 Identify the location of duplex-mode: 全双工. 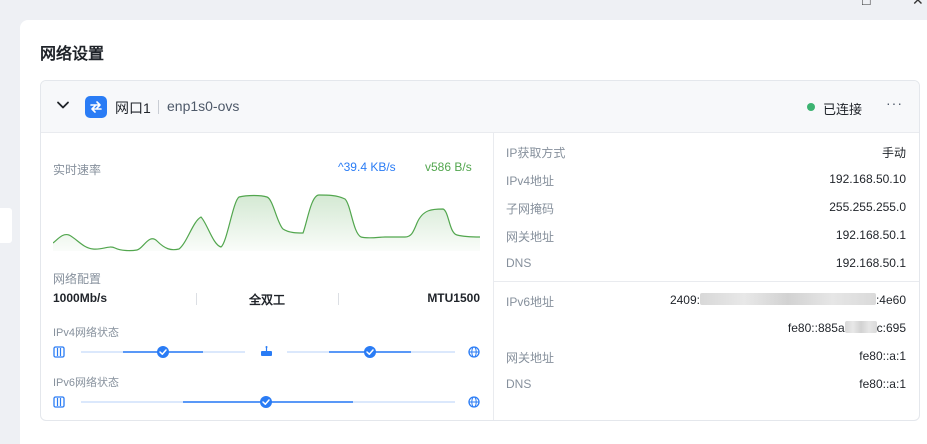
(267, 300).